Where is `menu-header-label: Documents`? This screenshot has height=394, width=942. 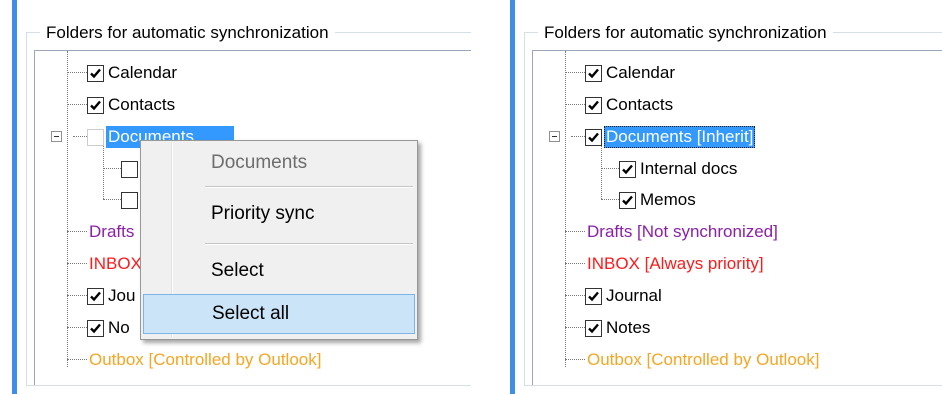 menu-header-label: Documents is located at coordinates (259, 162).